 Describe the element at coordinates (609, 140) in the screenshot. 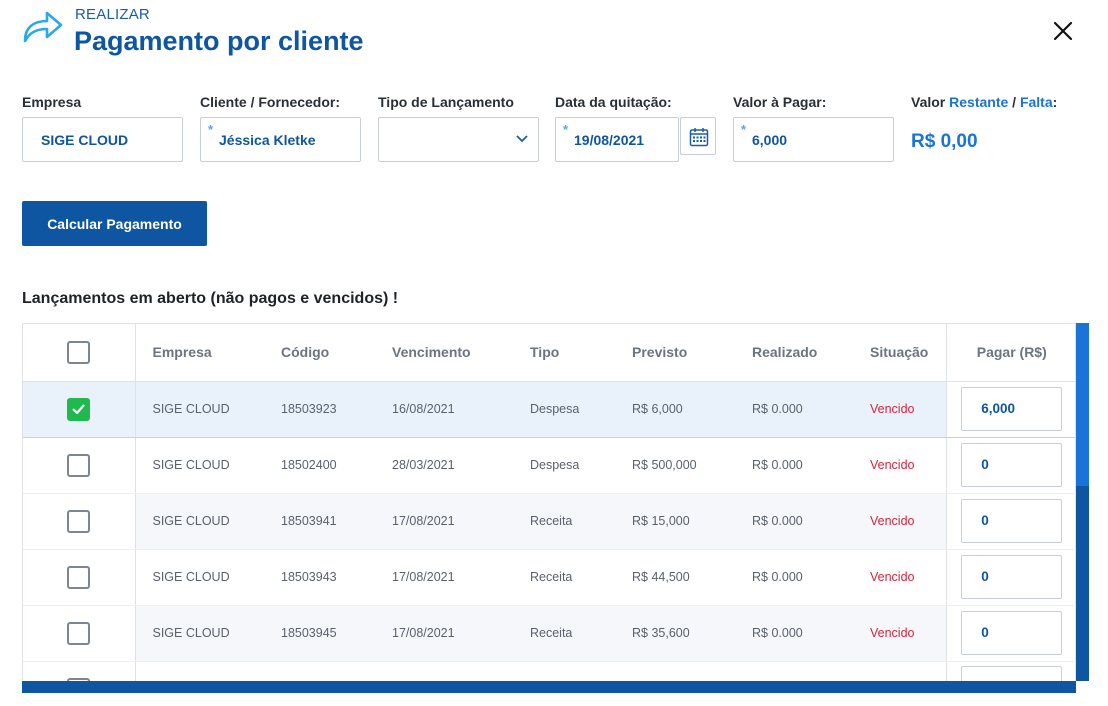

I see `data-quitacao-value: 19/08/2021` at that location.